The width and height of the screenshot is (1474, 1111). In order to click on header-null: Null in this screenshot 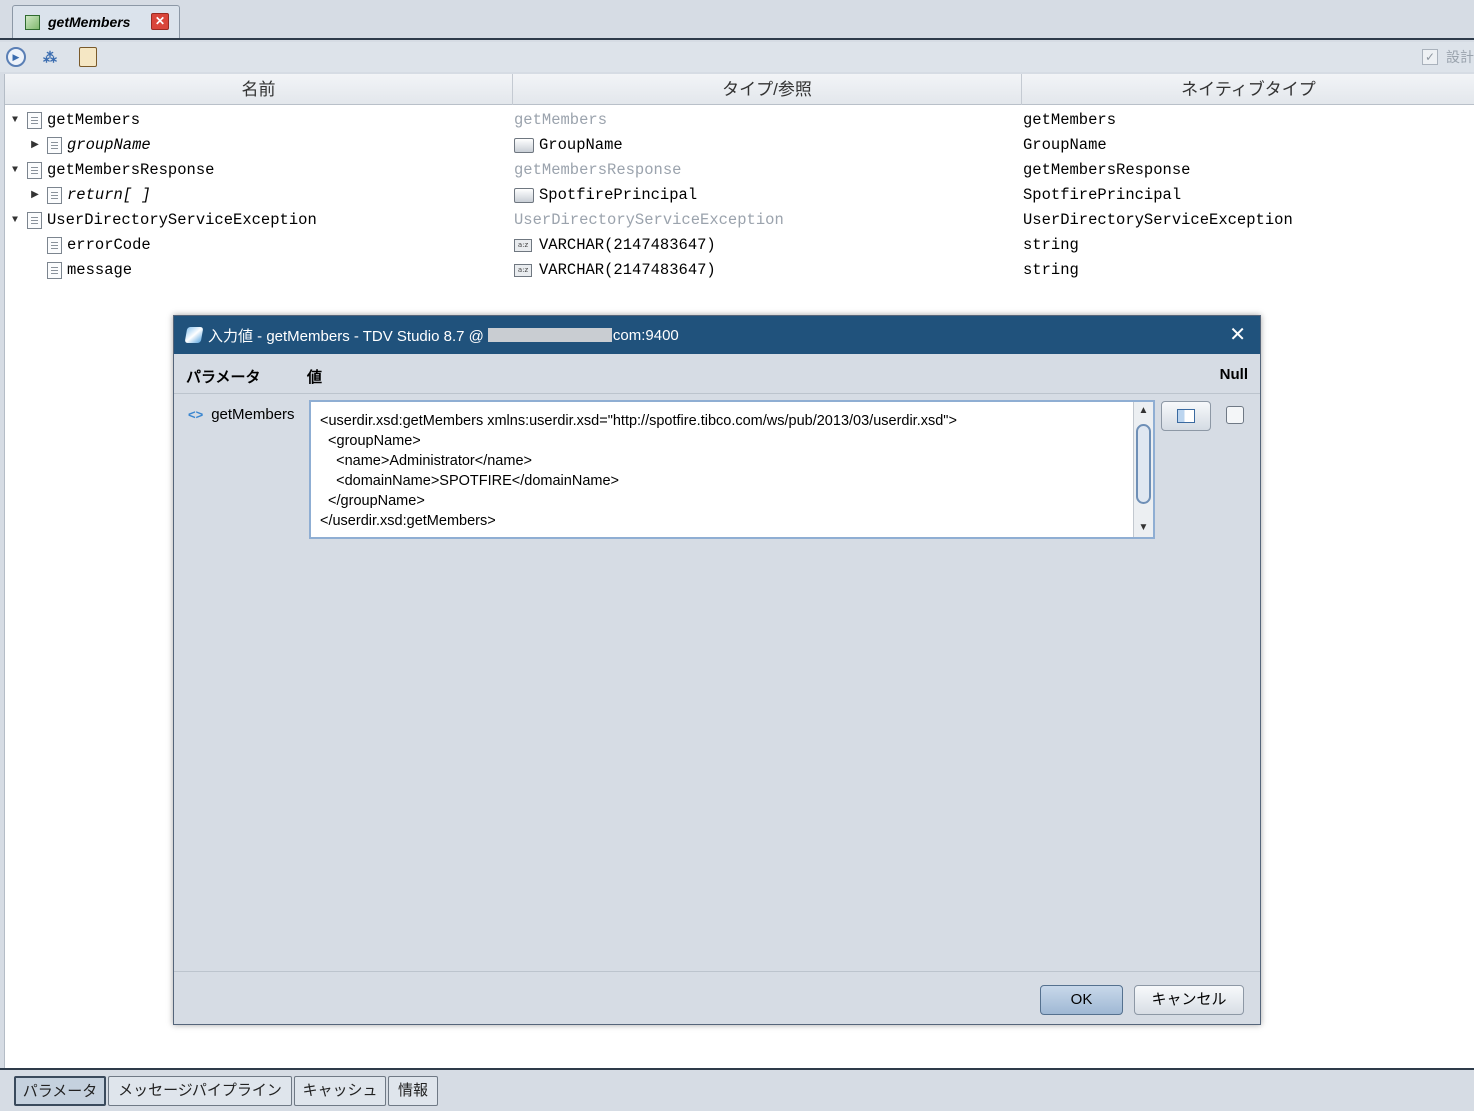, I will do `click(1233, 374)`.